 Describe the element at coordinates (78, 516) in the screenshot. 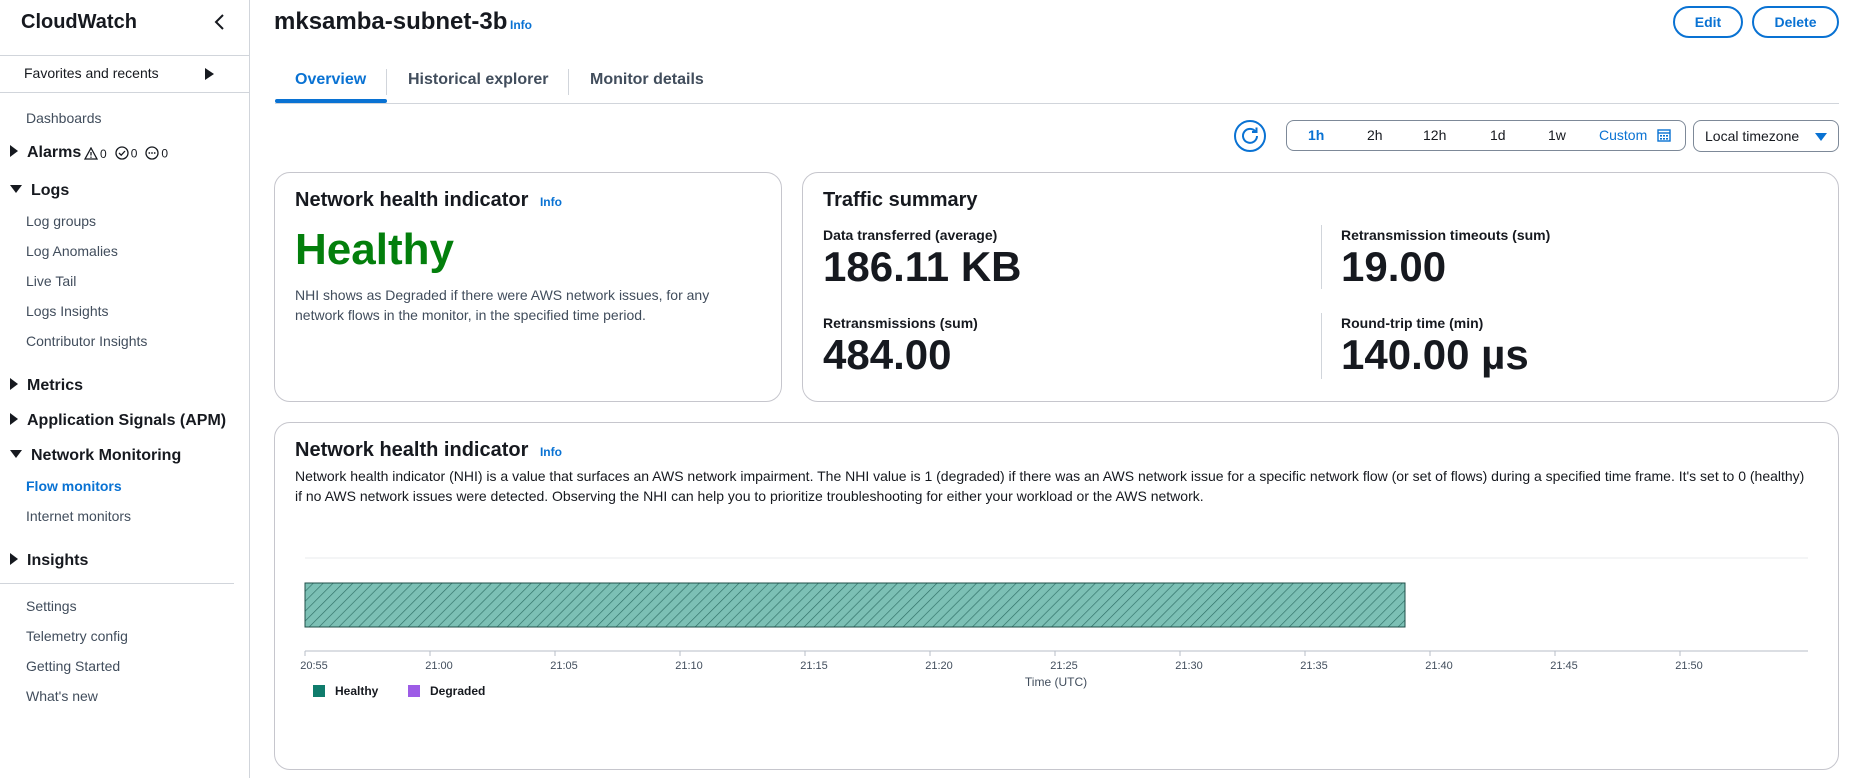

I see `sidebar-item-internet-monitors: Internet monitors` at that location.